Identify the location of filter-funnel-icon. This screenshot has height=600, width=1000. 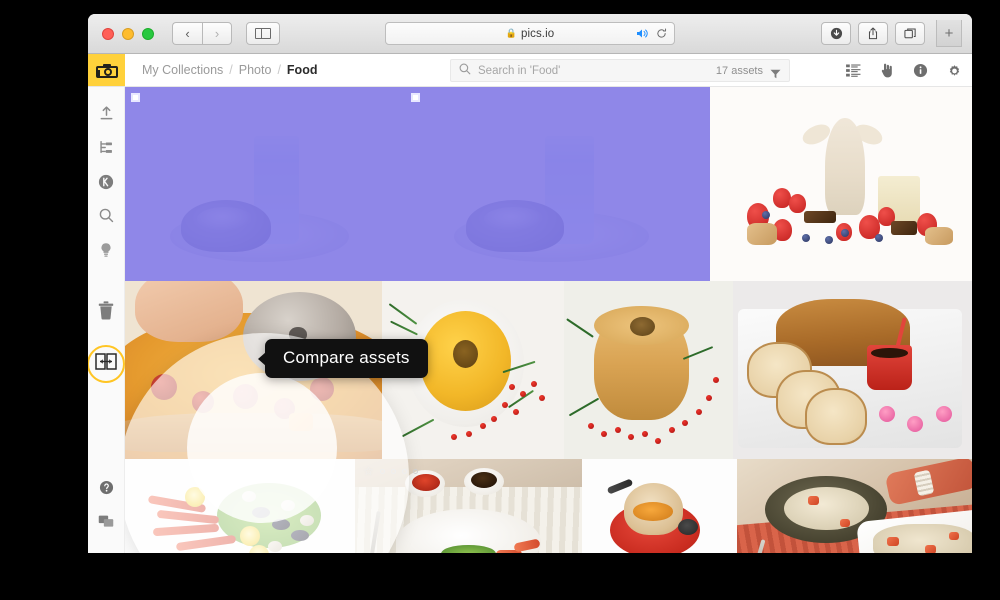
(775, 72).